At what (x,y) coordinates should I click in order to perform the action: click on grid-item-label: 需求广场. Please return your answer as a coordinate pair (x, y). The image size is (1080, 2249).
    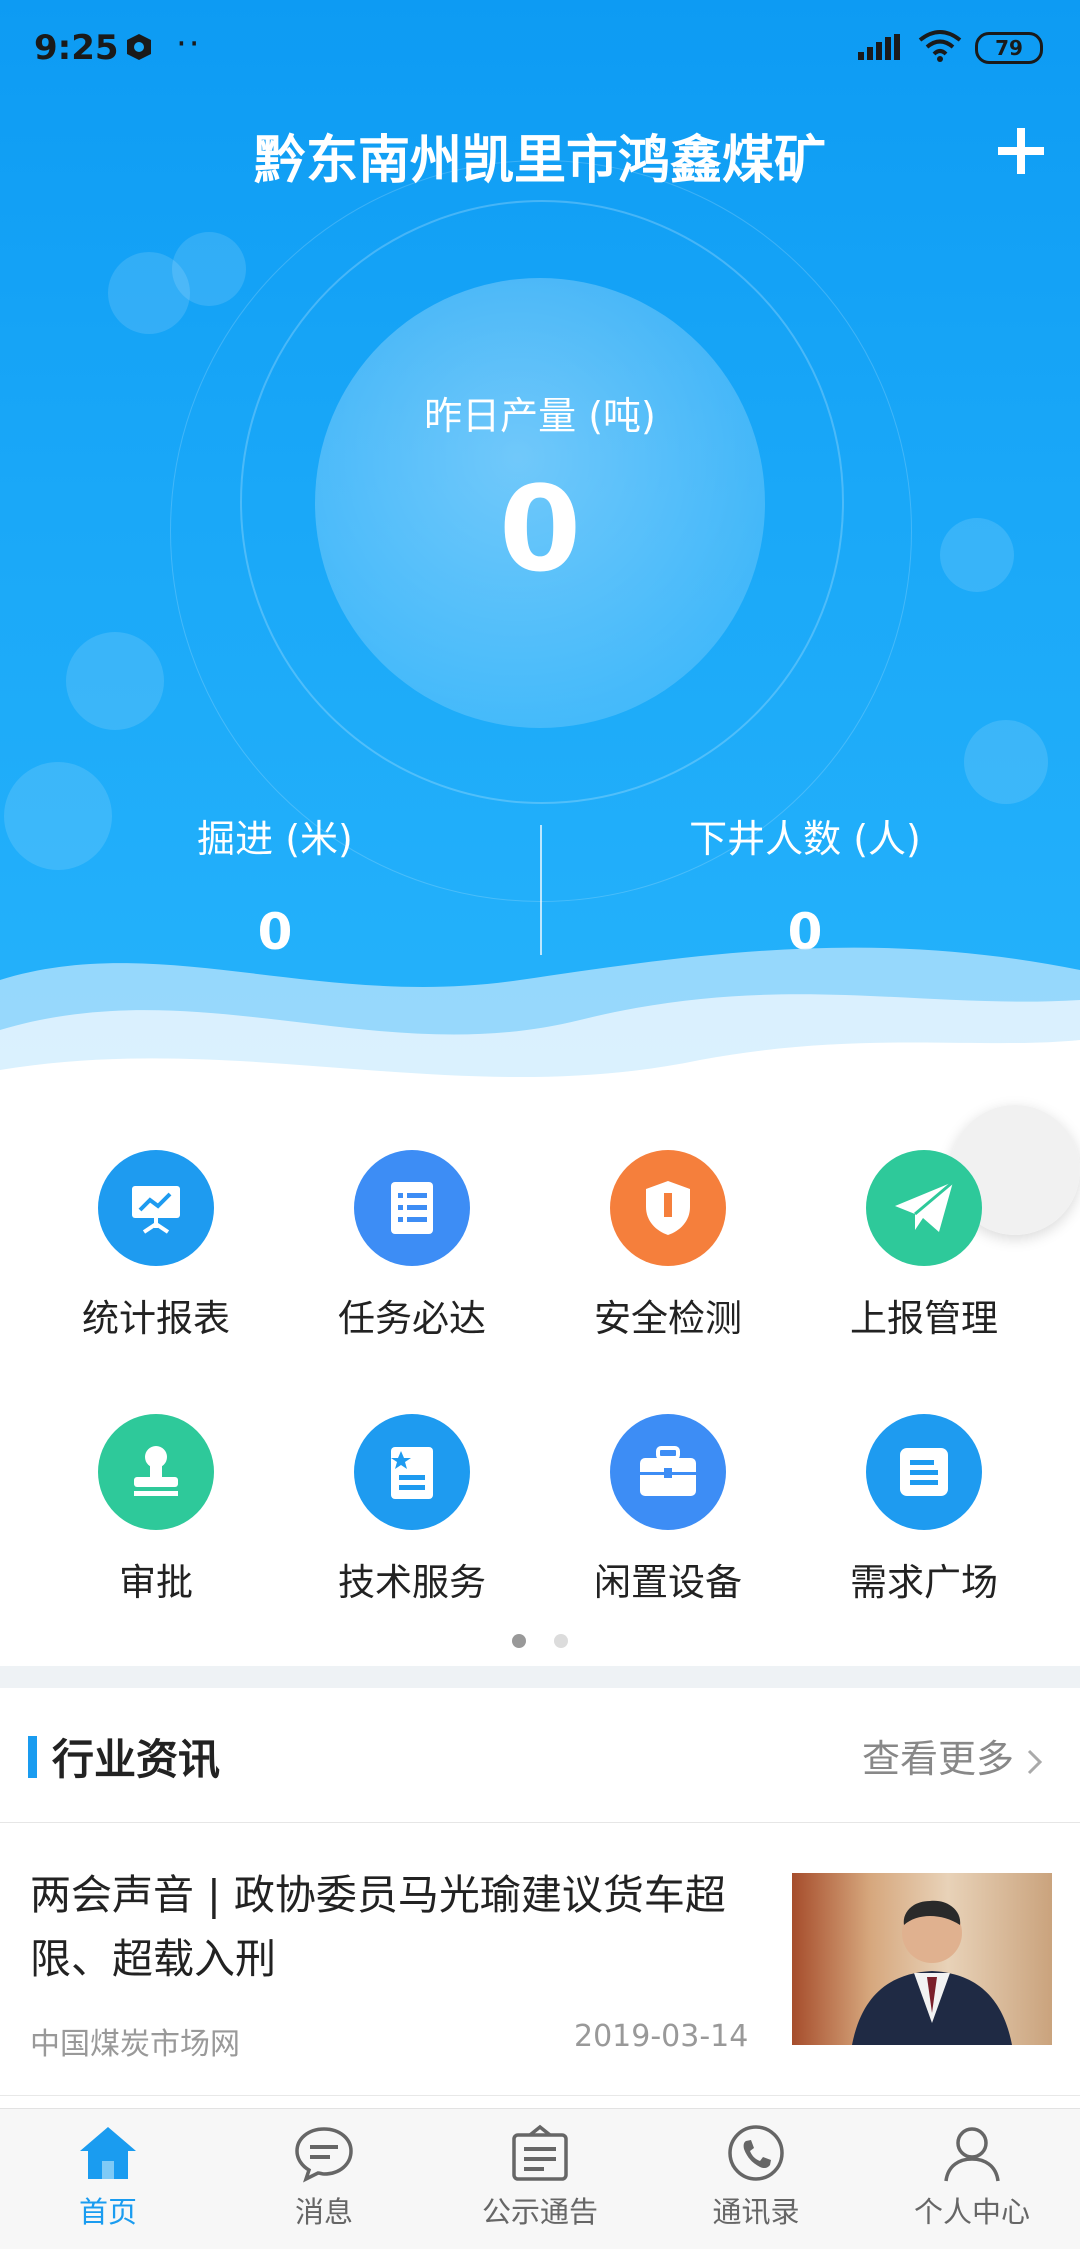
    Looking at the image, I should click on (924, 1582).